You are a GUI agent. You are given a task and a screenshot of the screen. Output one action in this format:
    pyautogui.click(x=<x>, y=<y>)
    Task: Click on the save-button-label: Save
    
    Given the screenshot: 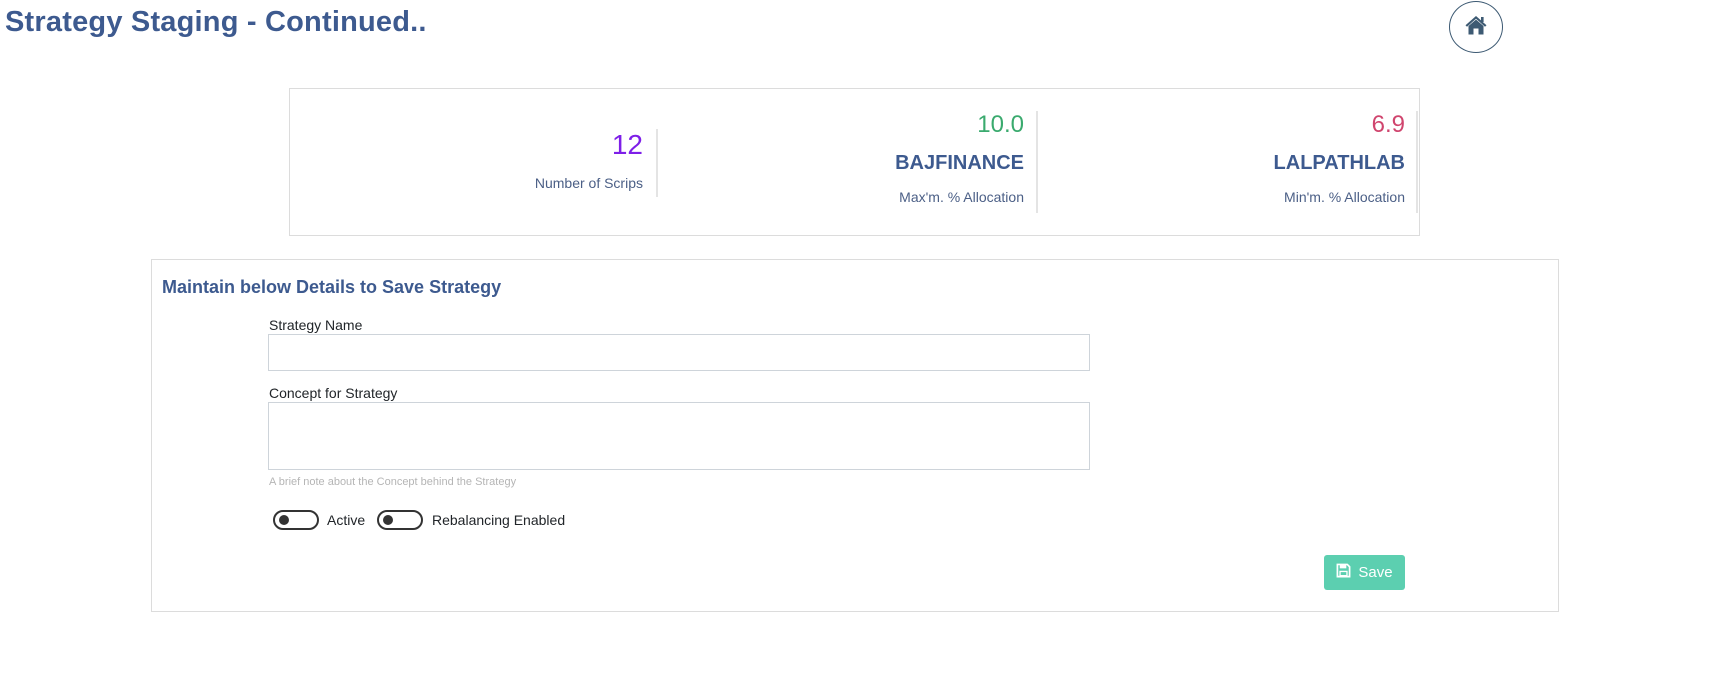 What is the action you would take?
    pyautogui.click(x=1375, y=572)
    